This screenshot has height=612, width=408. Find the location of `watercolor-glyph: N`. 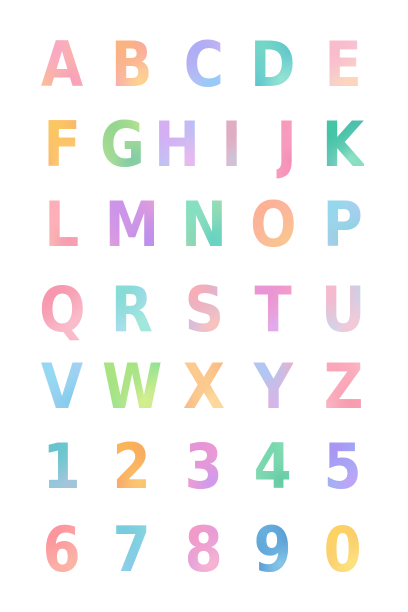

watercolor-glyph: N is located at coordinates (204, 224).